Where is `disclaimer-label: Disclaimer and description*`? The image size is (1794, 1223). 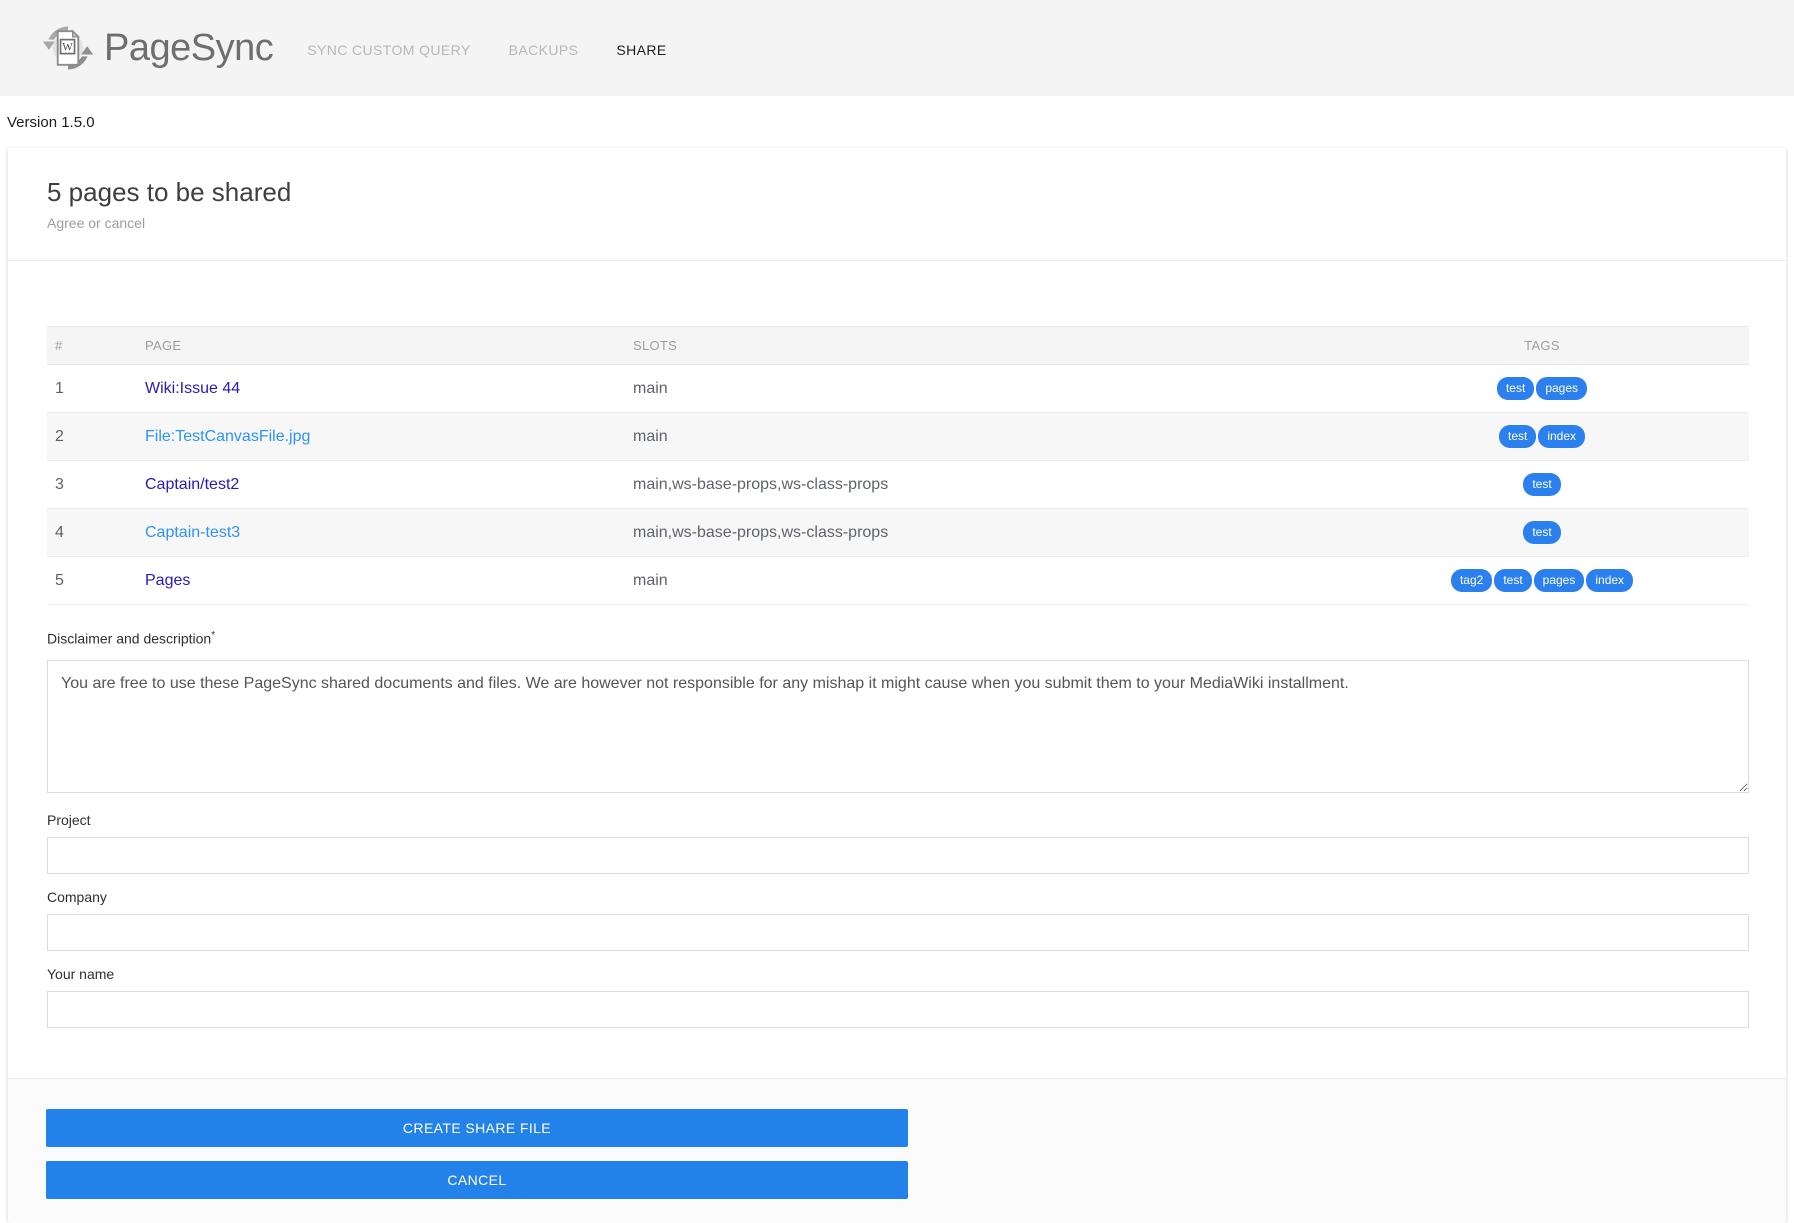
disclaimer-label: Disclaimer and description* is located at coordinates (898, 637).